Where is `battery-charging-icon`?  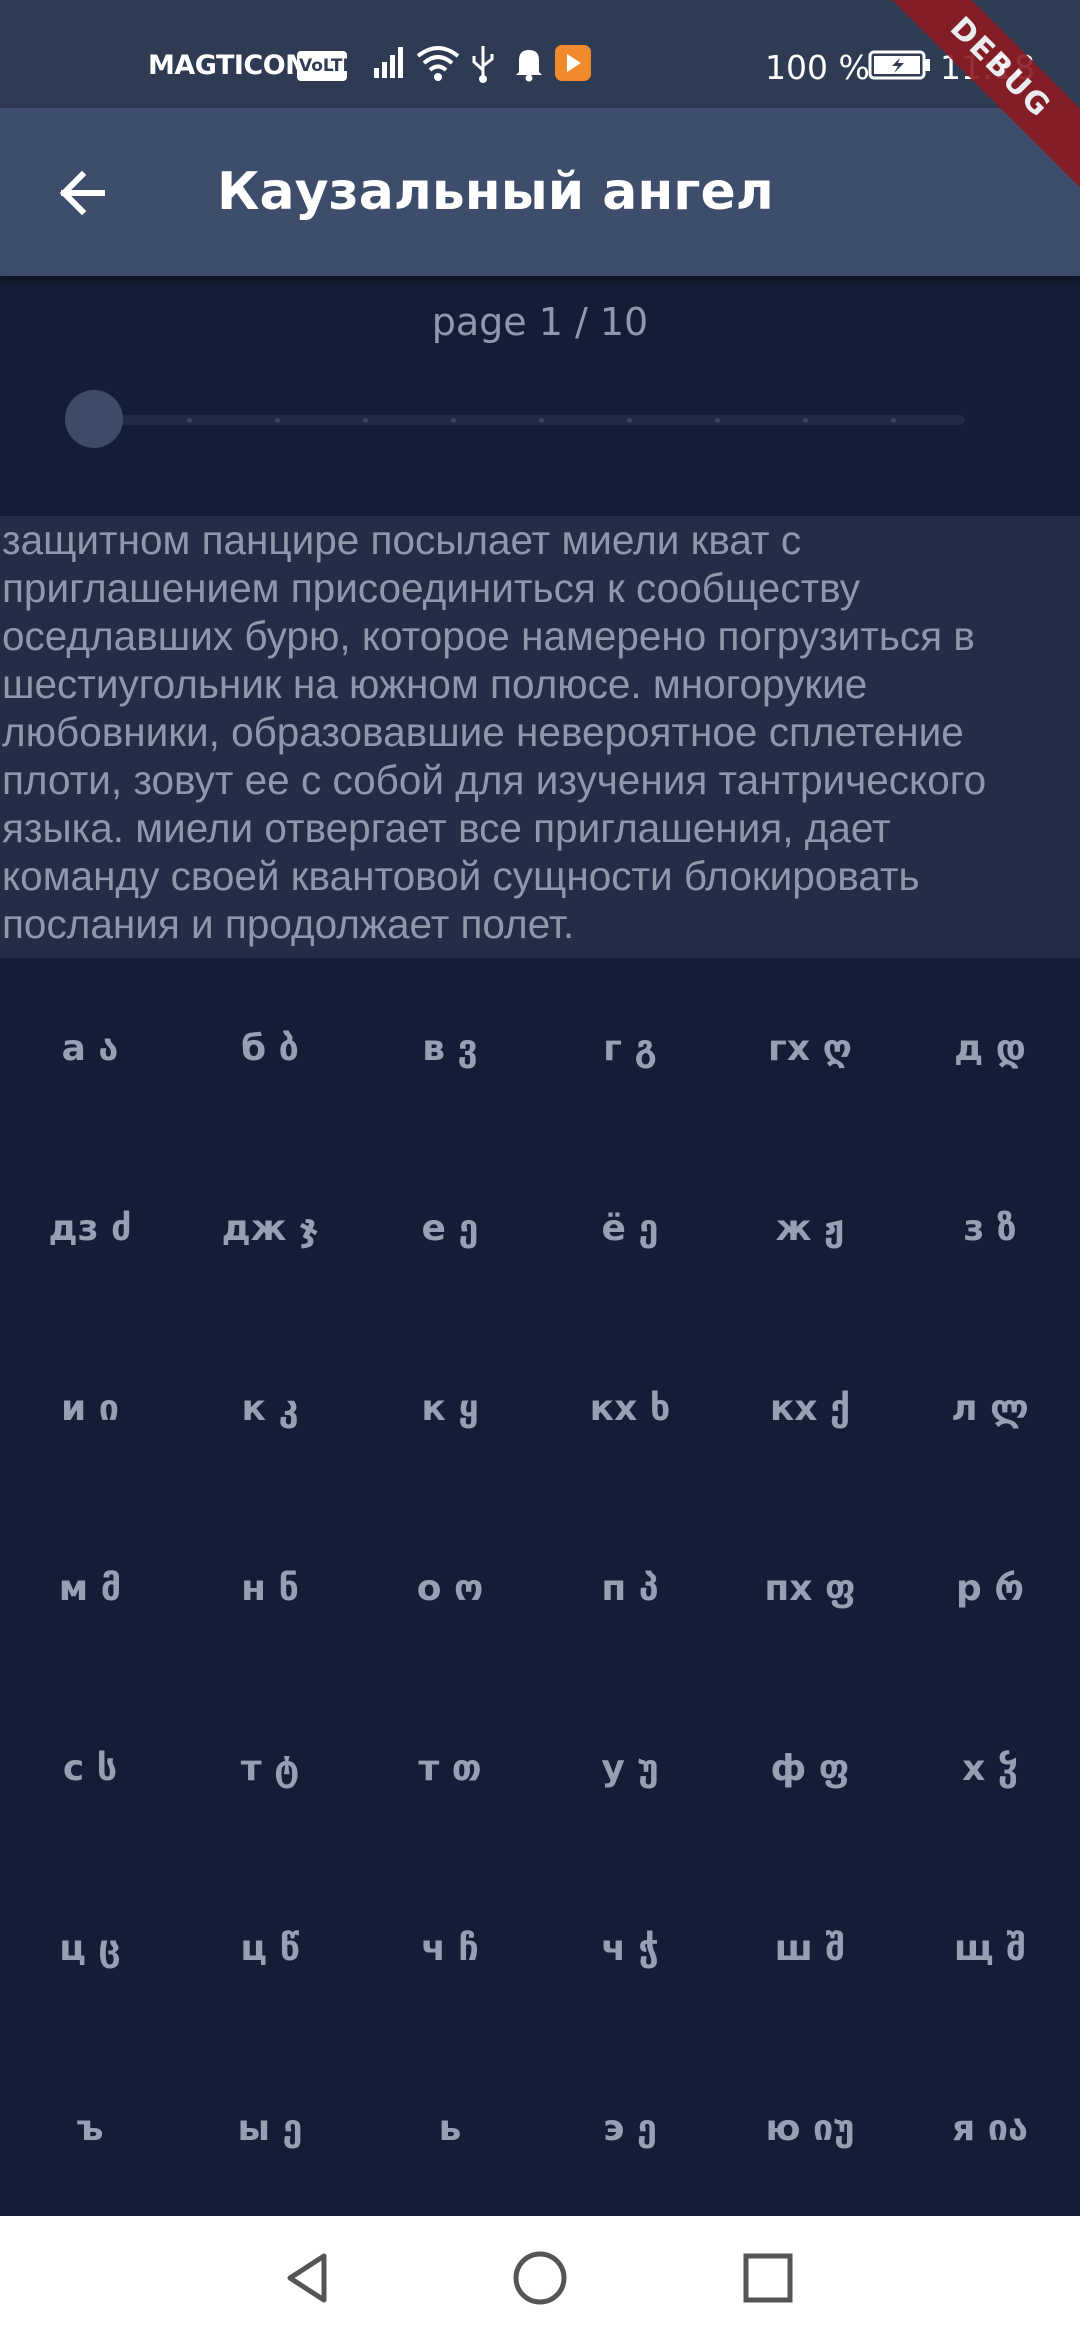
battery-charging-icon is located at coordinates (900, 67).